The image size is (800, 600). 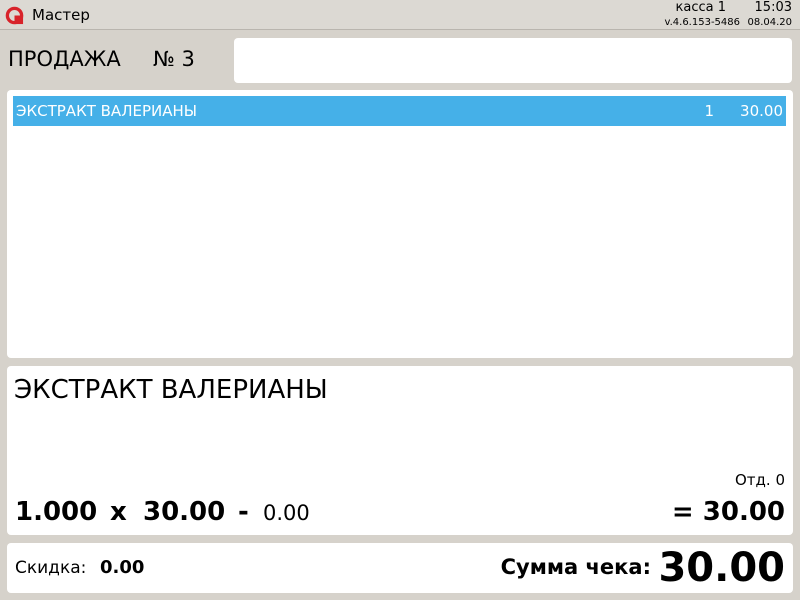 I want to click on item-quantity: 1, so click(x=709, y=111).